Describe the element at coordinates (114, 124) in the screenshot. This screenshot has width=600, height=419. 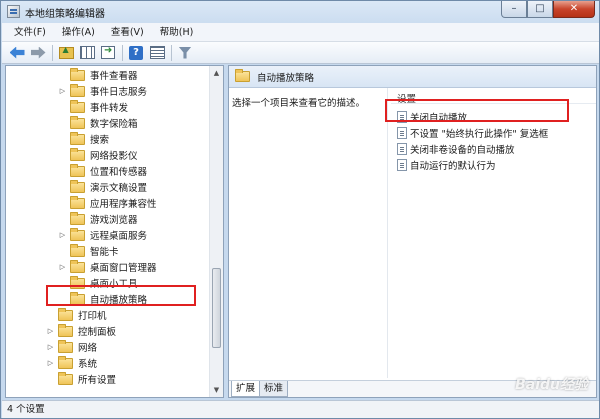
I see `tree-item-label: 数字保险箱` at that location.